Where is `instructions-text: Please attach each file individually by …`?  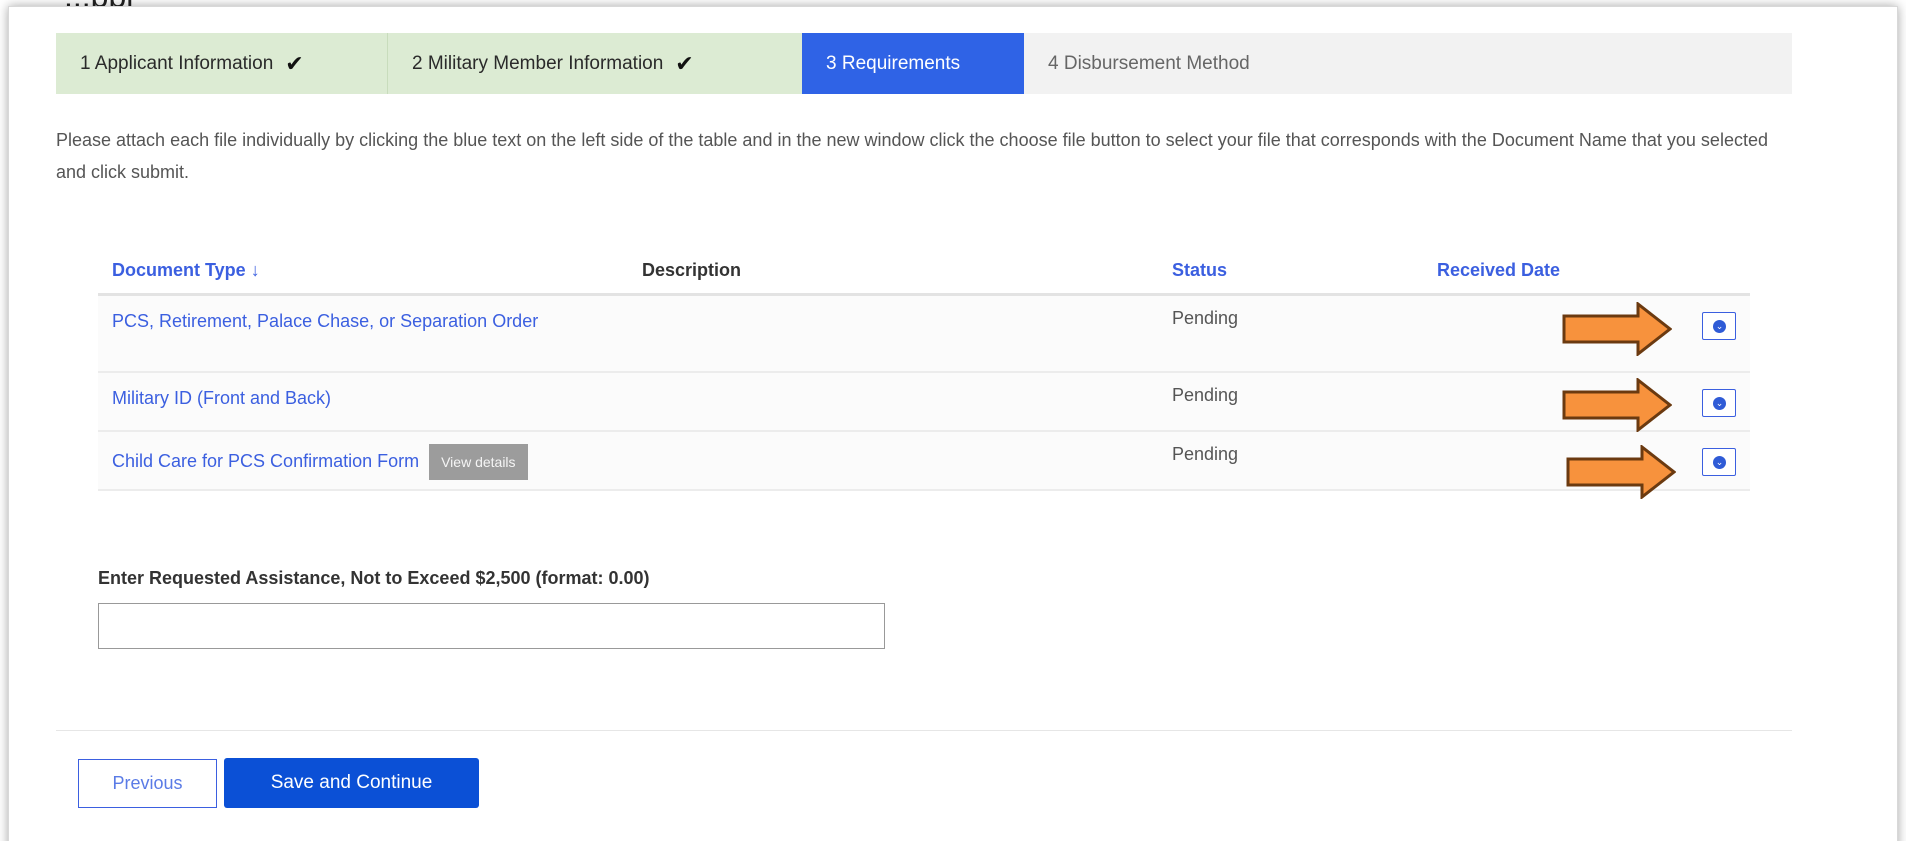
instructions-text: Please attach each file individually by … is located at coordinates (912, 156).